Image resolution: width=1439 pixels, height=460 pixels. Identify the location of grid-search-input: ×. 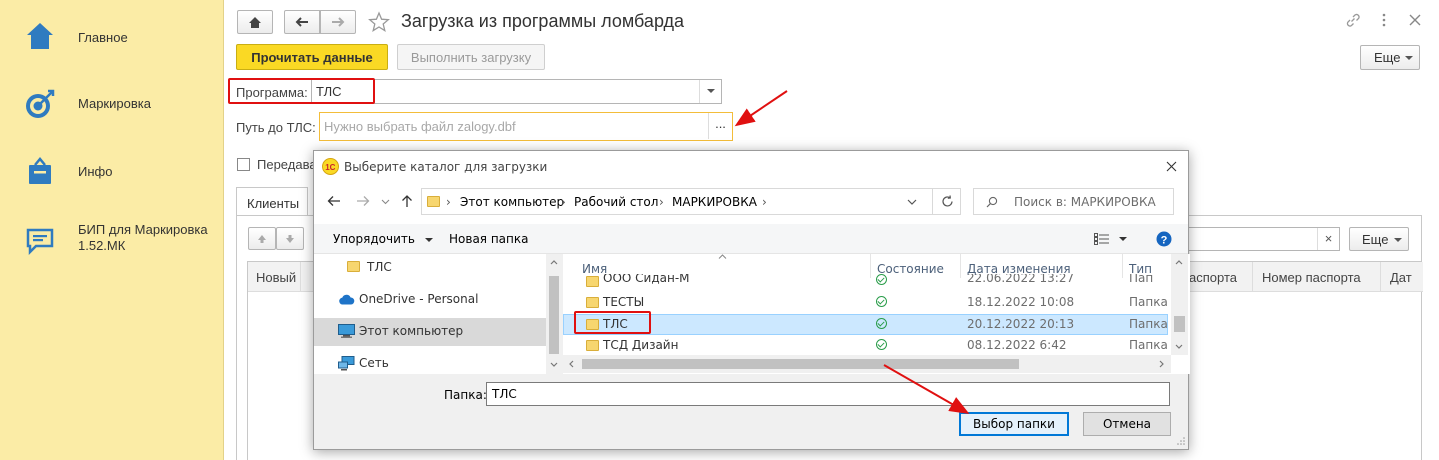
(1262, 239).